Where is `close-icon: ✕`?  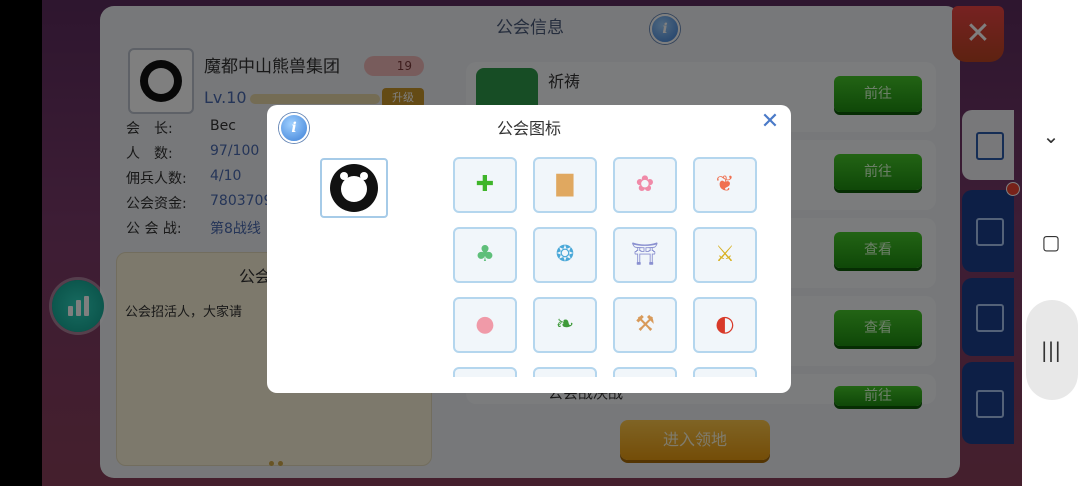 close-icon: ✕ is located at coordinates (770, 122).